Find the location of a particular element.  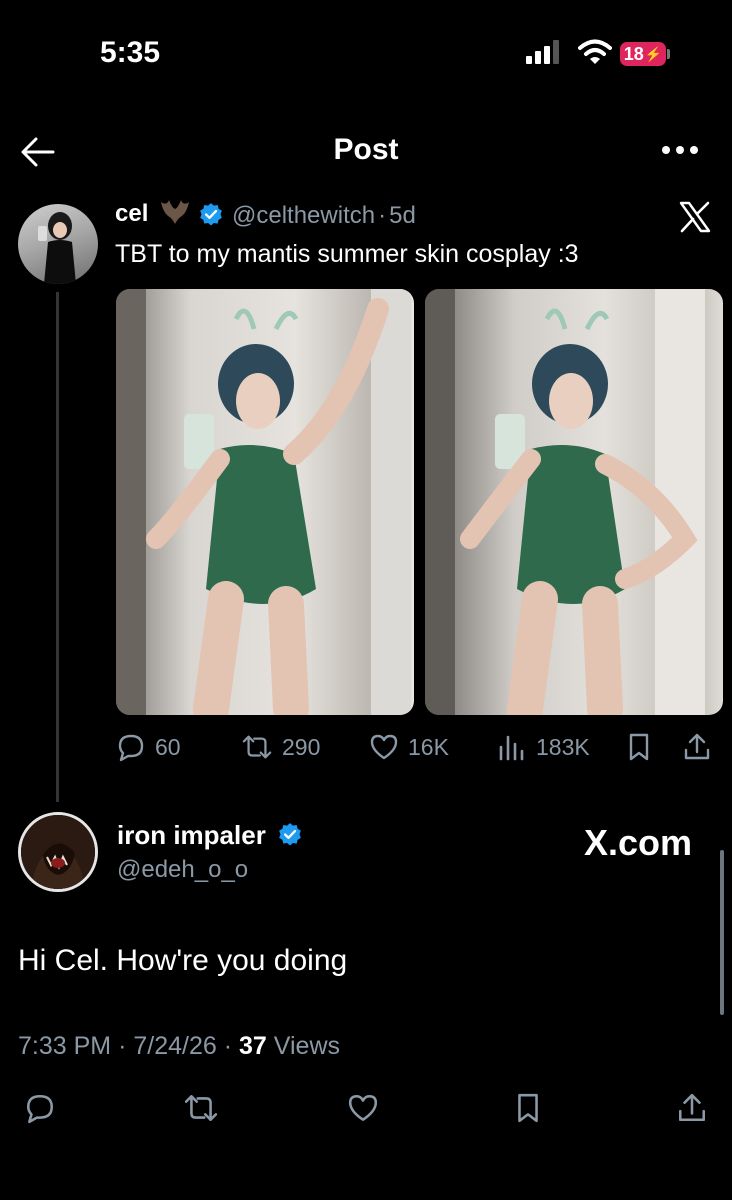

like-count: 16K is located at coordinates (428, 747).